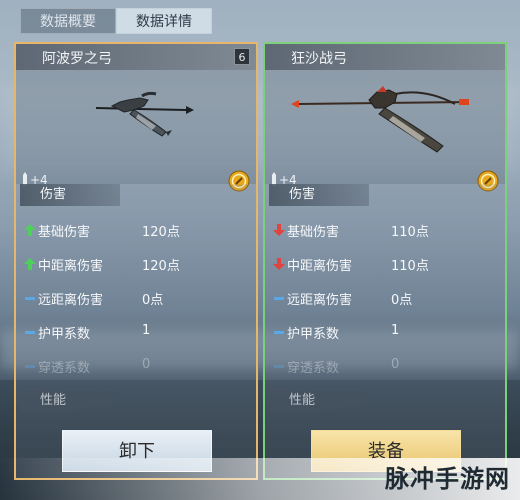  What do you see at coordinates (389, 264) in the screenshot?
I see `stat-row: 中距离伤害 110点` at bounding box center [389, 264].